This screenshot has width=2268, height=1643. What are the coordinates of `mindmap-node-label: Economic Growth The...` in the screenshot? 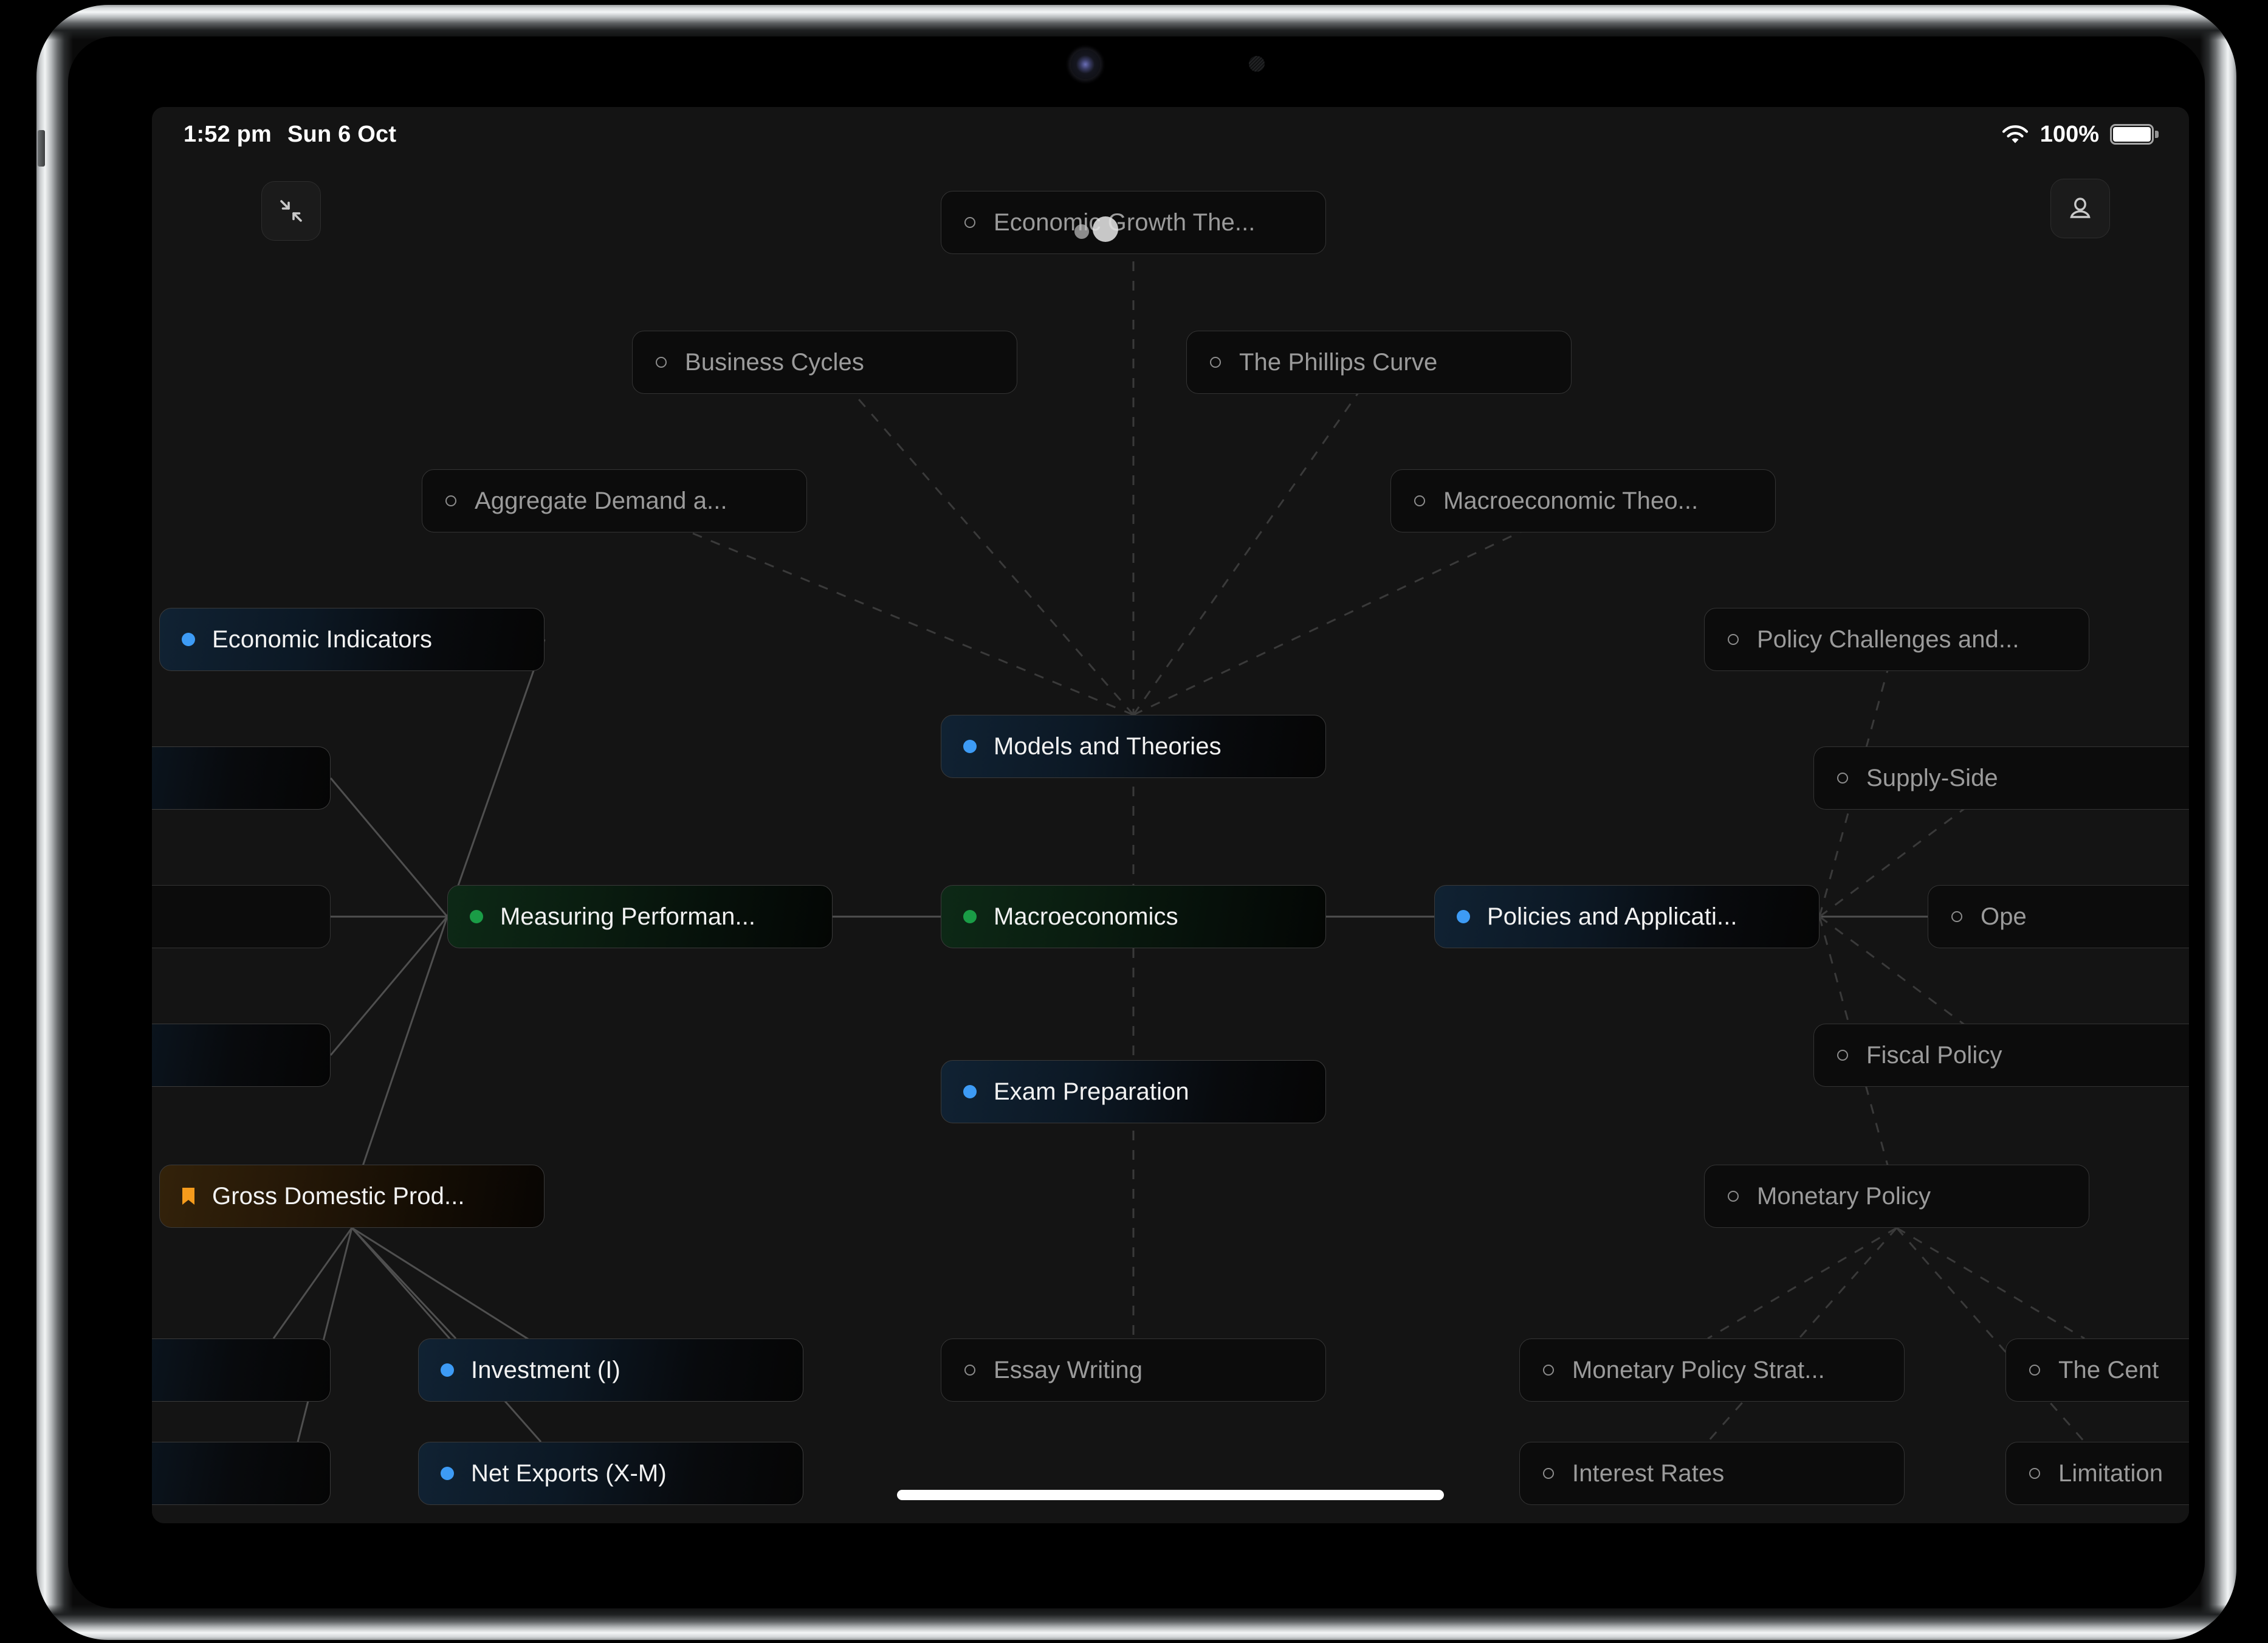 It's located at (1125, 222).